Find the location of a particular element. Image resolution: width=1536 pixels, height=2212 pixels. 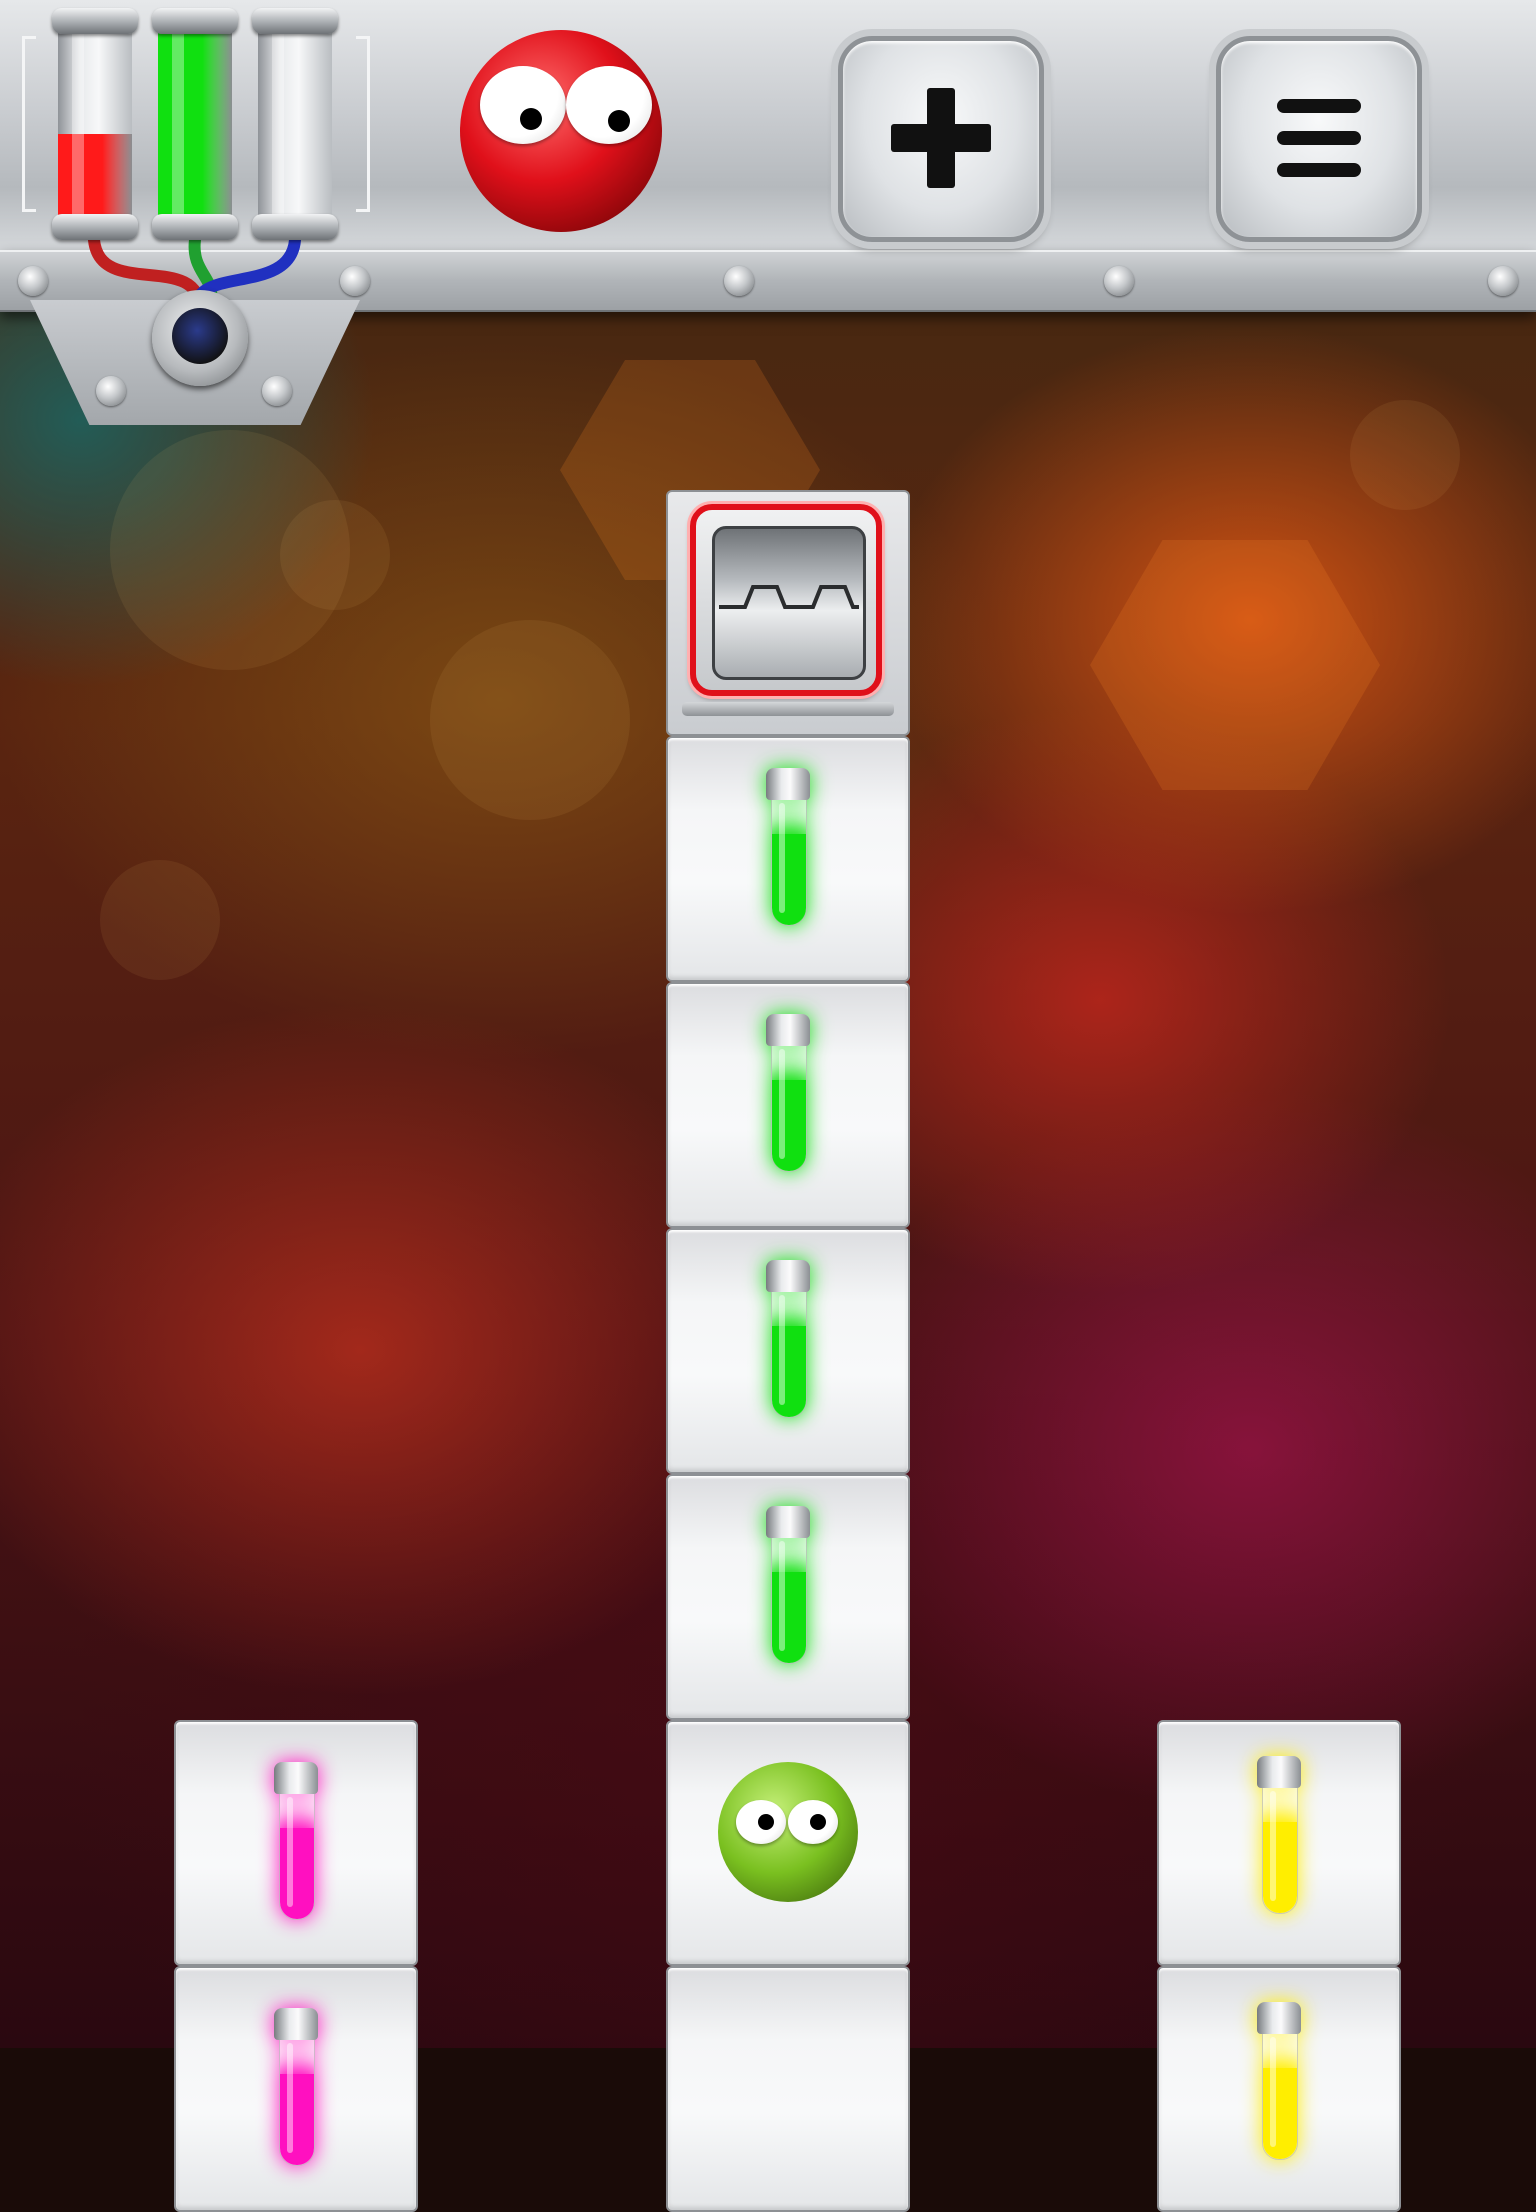

player-character-red is located at coordinates (561, 131).